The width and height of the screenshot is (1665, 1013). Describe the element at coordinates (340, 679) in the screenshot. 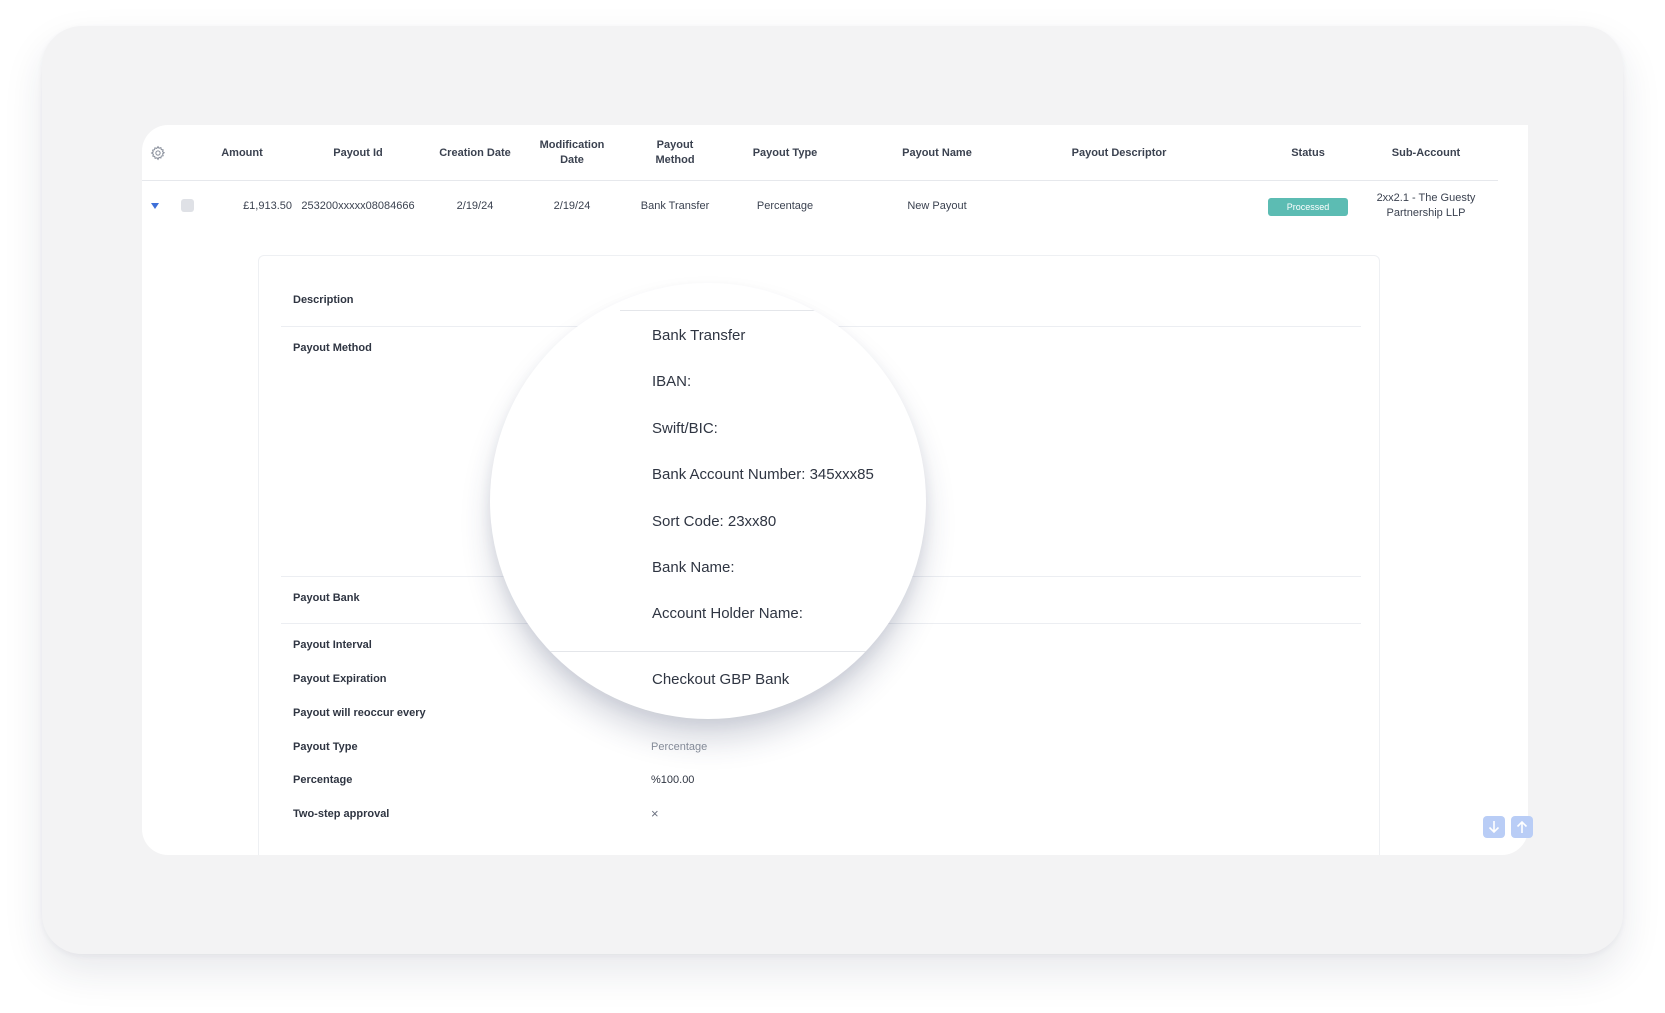

I see `payout-expiration-label: Payout Expiration` at that location.